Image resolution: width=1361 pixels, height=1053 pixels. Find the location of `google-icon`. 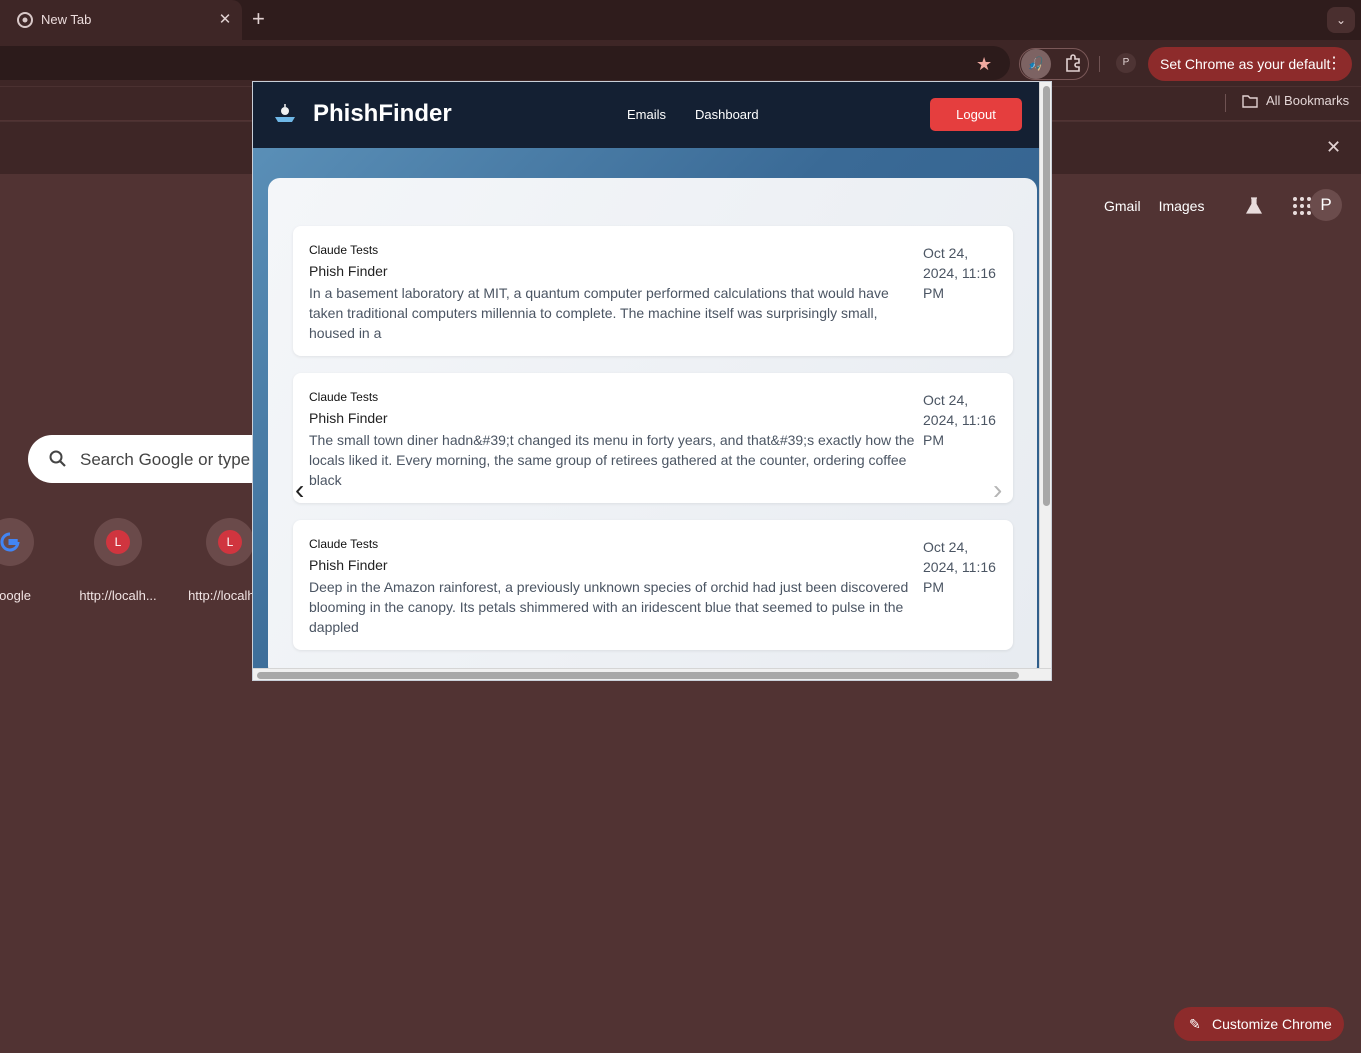

google-icon is located at coordinates (10, 542).